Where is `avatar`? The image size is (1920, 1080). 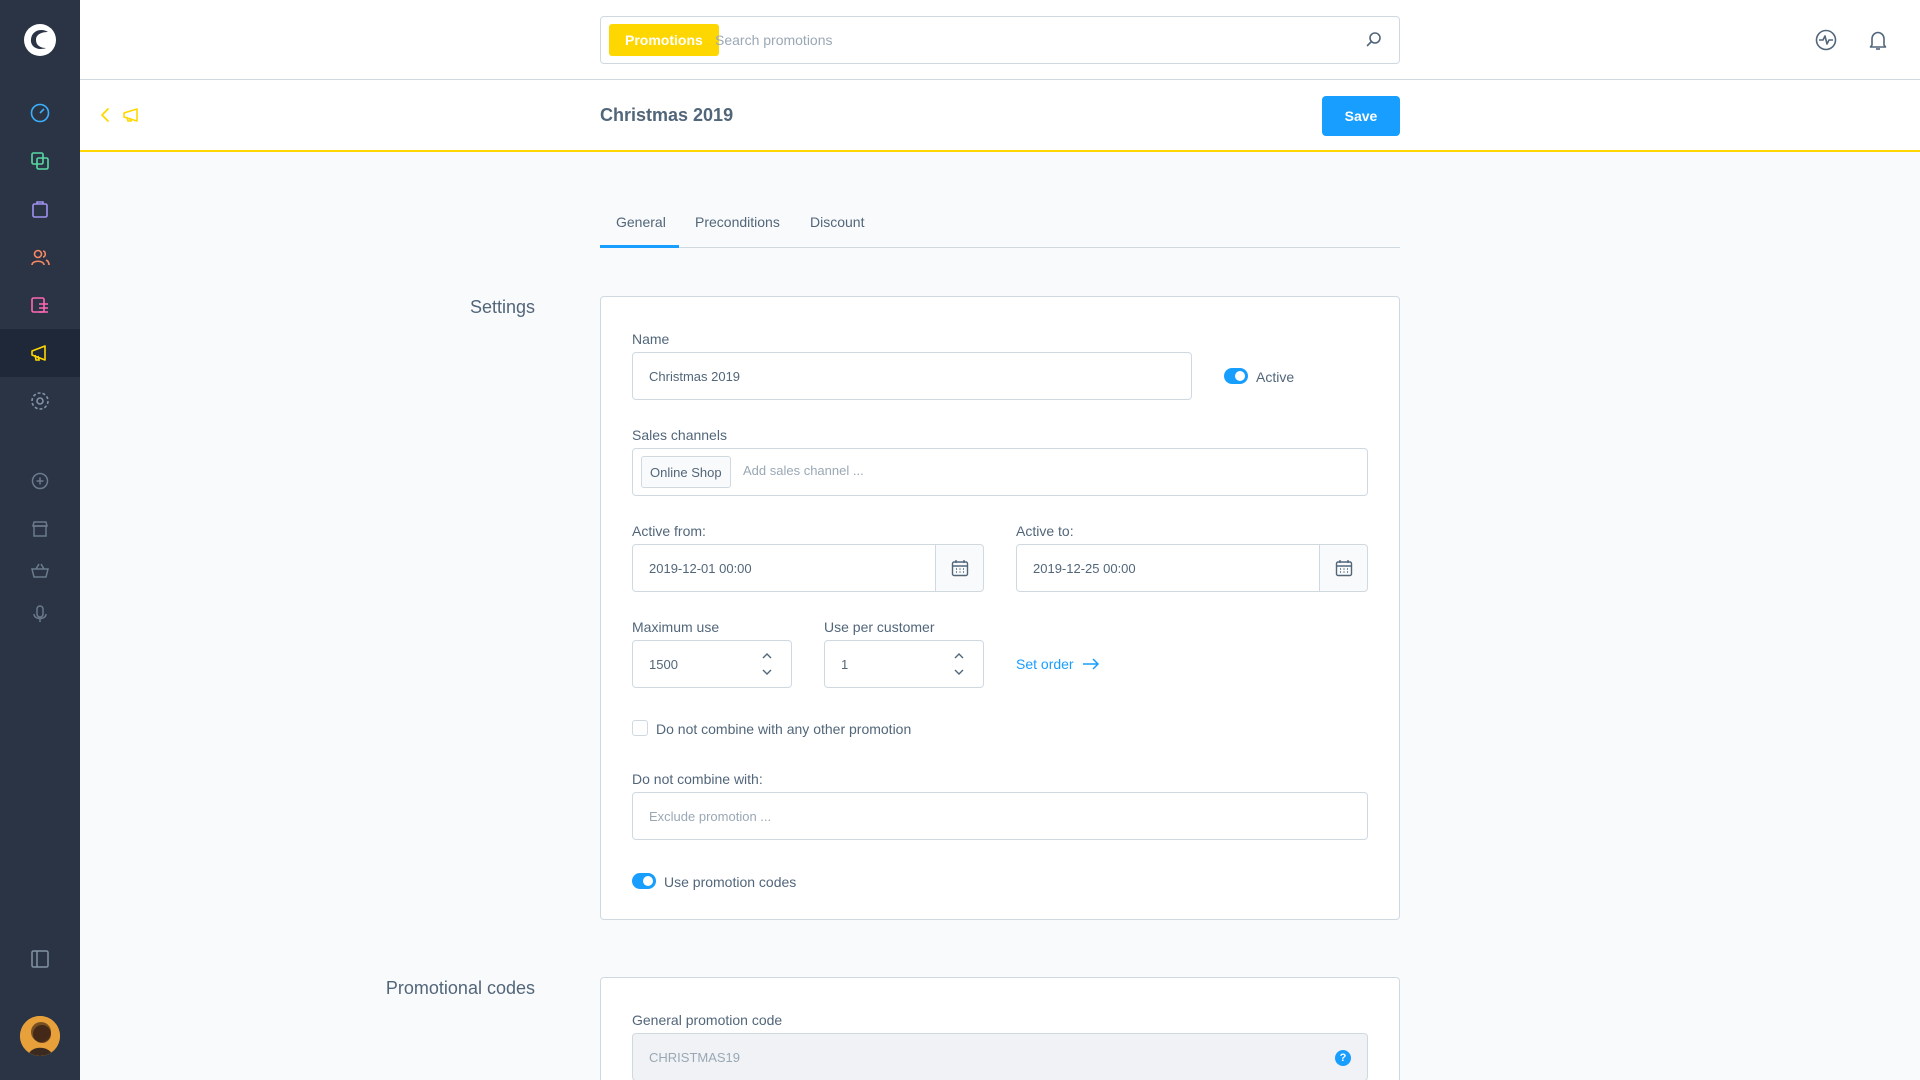
avatar is located at coordinates (40, 1036).